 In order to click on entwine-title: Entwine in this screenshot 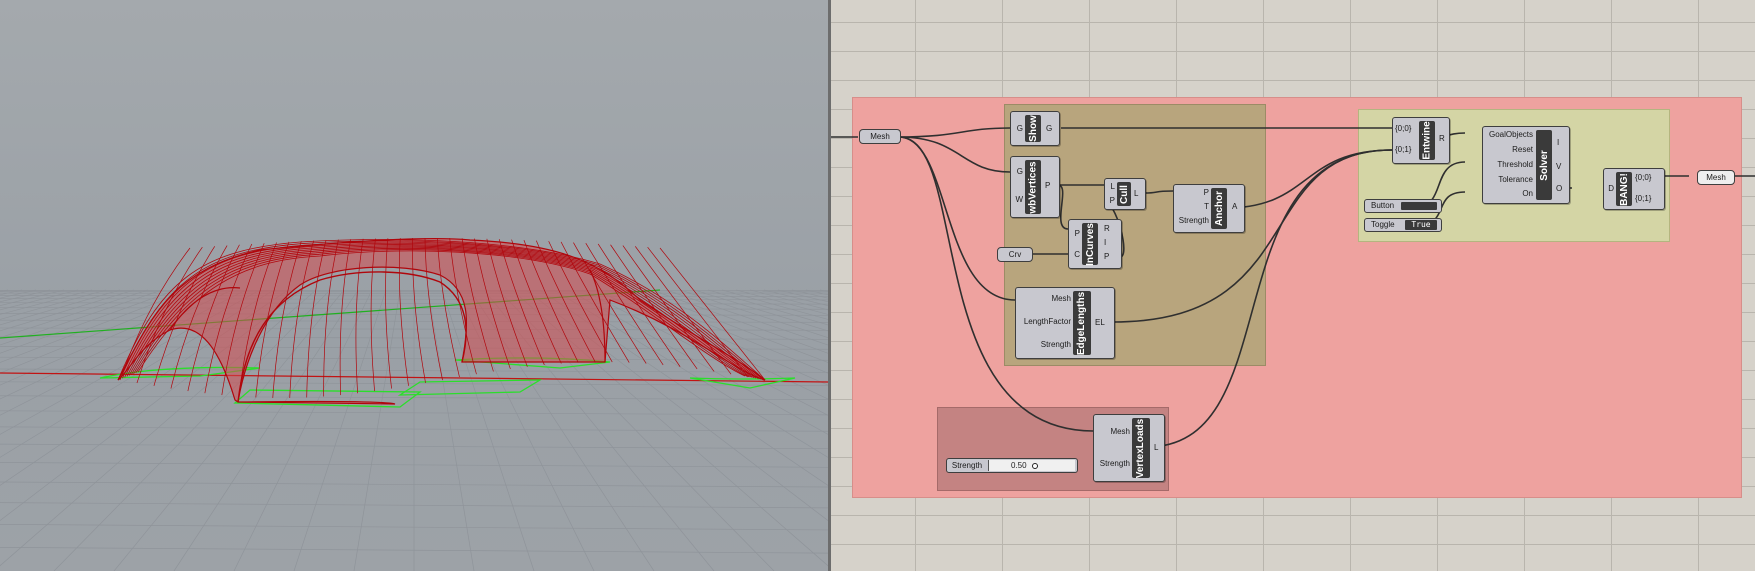, I will do `click(1427, 140)`.